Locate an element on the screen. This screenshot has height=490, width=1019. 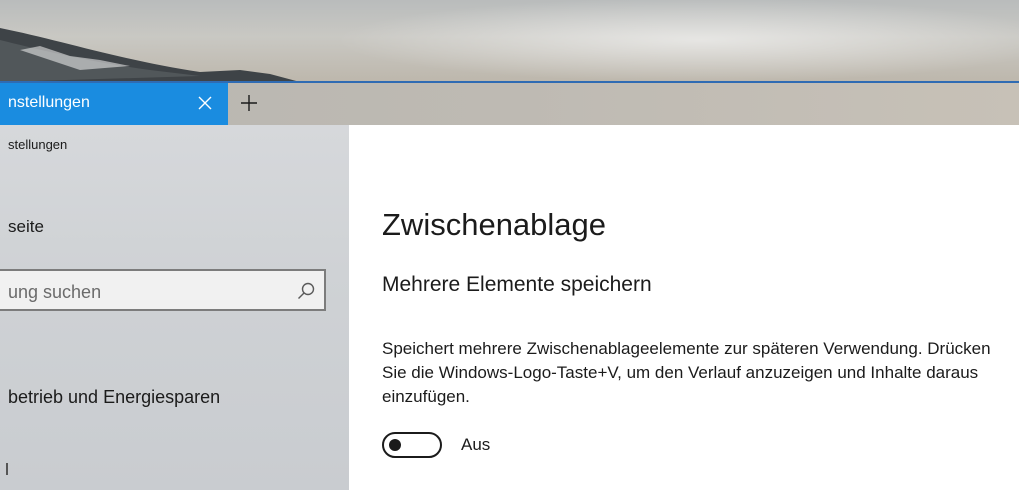
tab-close-button is located at coordinates (205, 103).